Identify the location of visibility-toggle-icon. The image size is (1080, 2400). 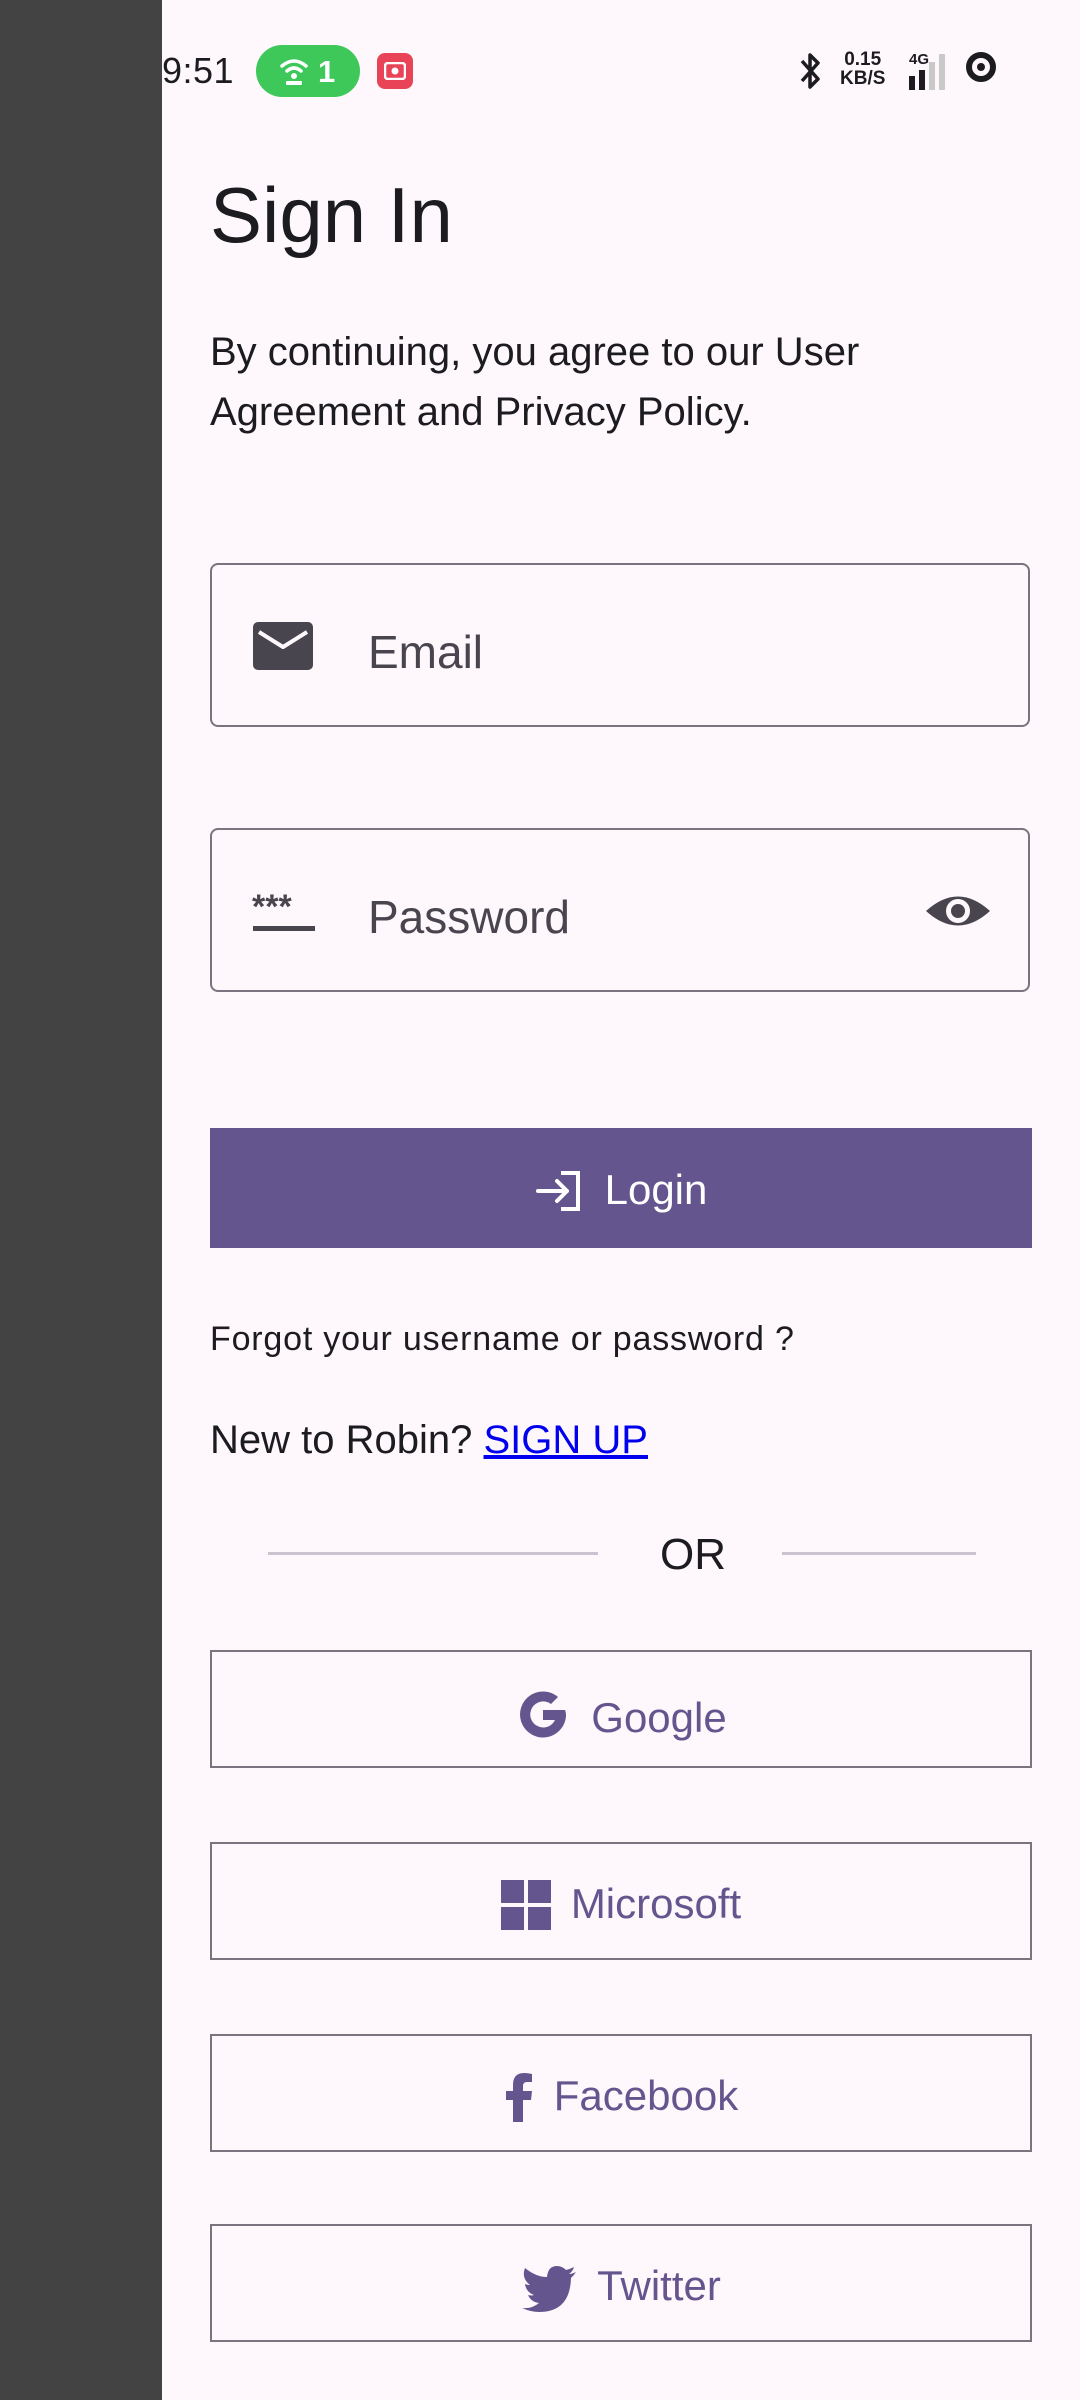
(958, 911).